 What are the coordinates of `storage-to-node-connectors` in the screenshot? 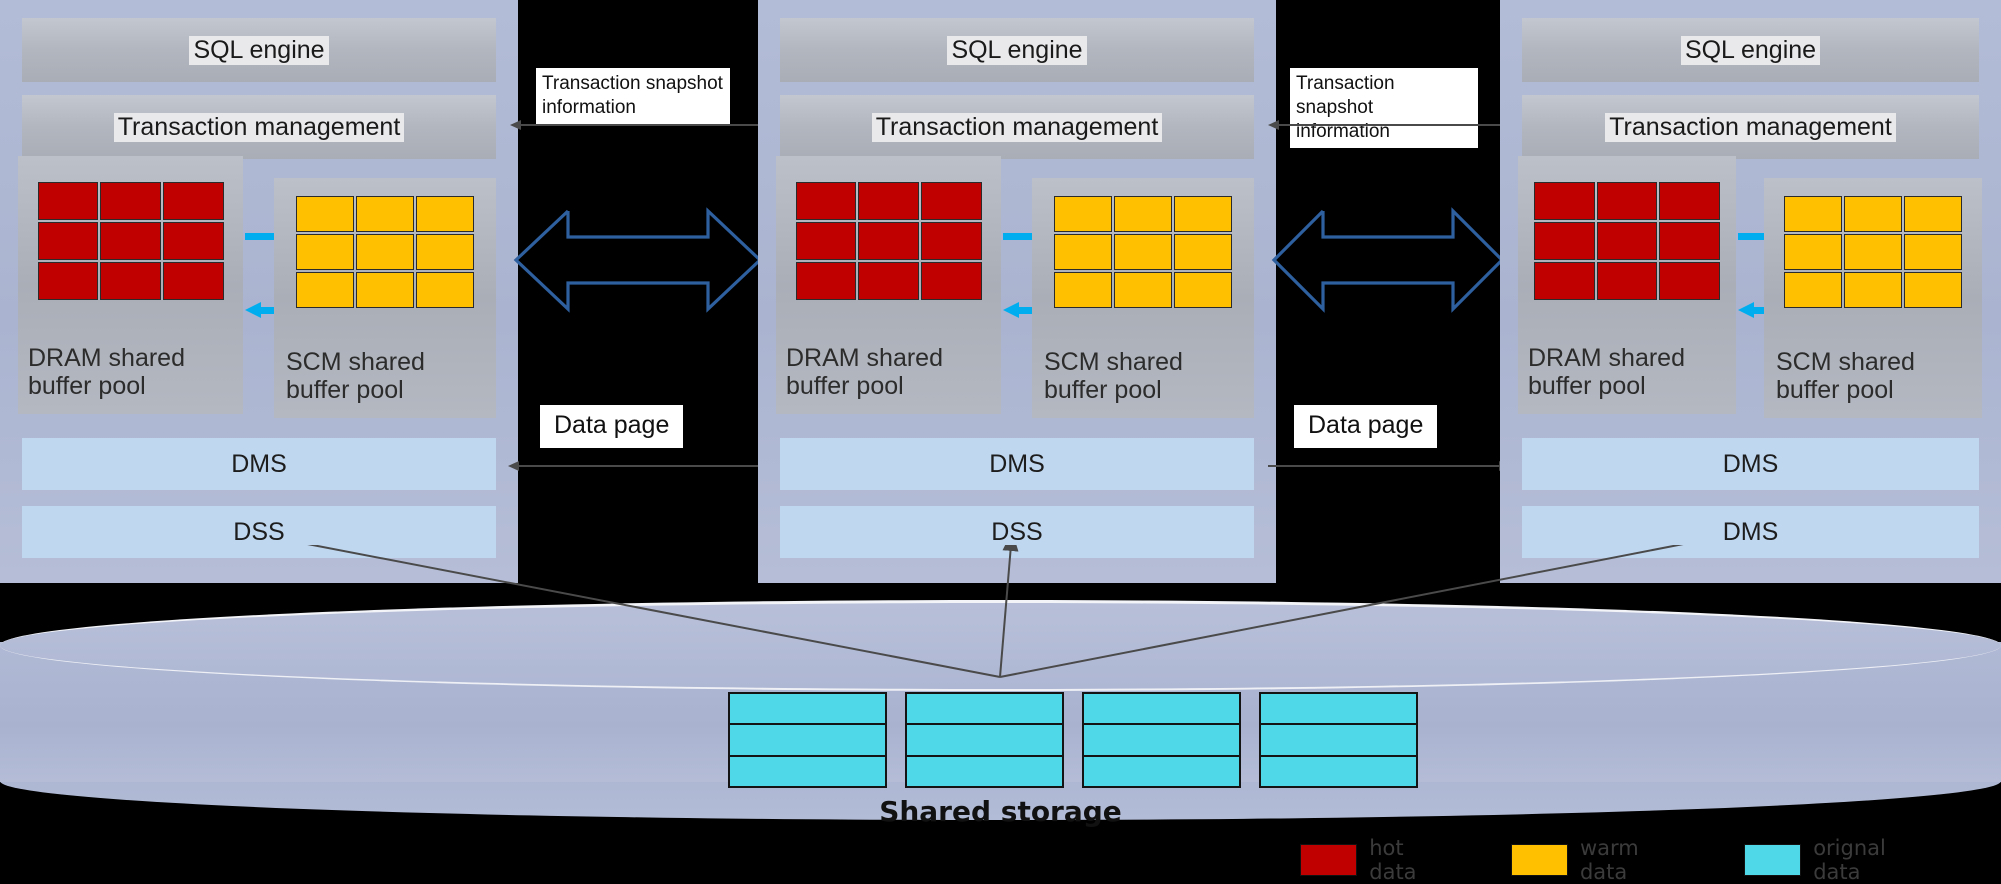 It's located at (995, 611).